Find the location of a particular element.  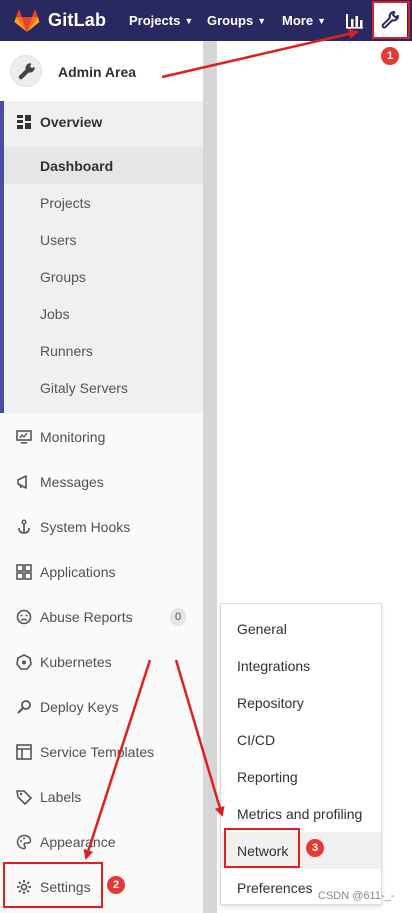

sidebar-item-deploy-keys: Deploy Keys is located at coordinates (101, 706).